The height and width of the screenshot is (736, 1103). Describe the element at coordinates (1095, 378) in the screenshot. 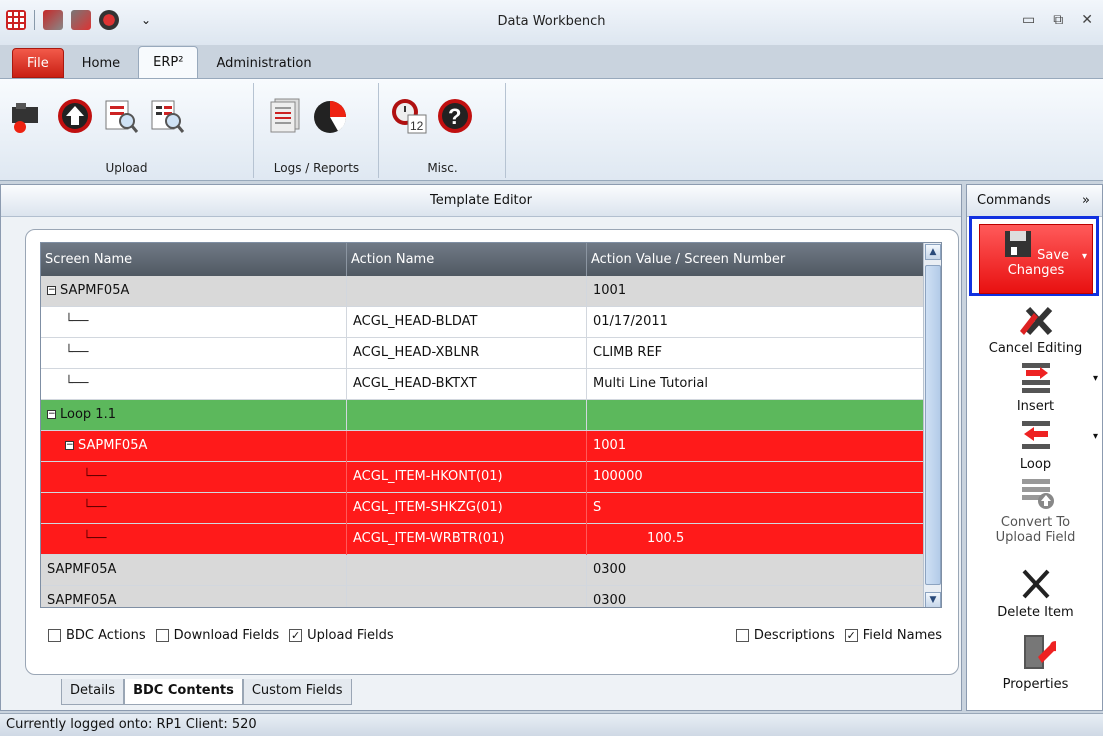

I see `insert-dropdown-icon: ▾` at that location.